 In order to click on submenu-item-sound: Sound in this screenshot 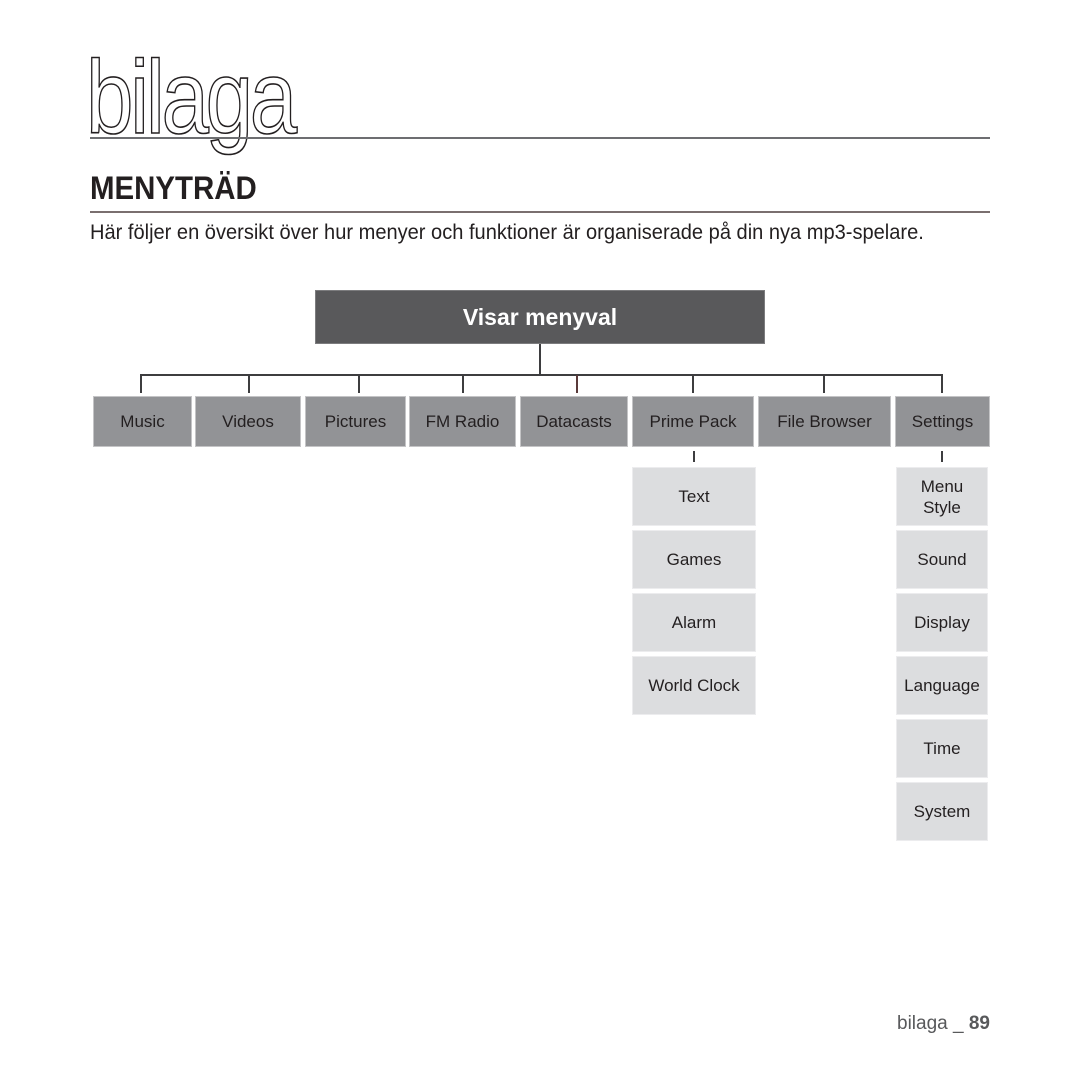, I will do `click(942, 559)`.